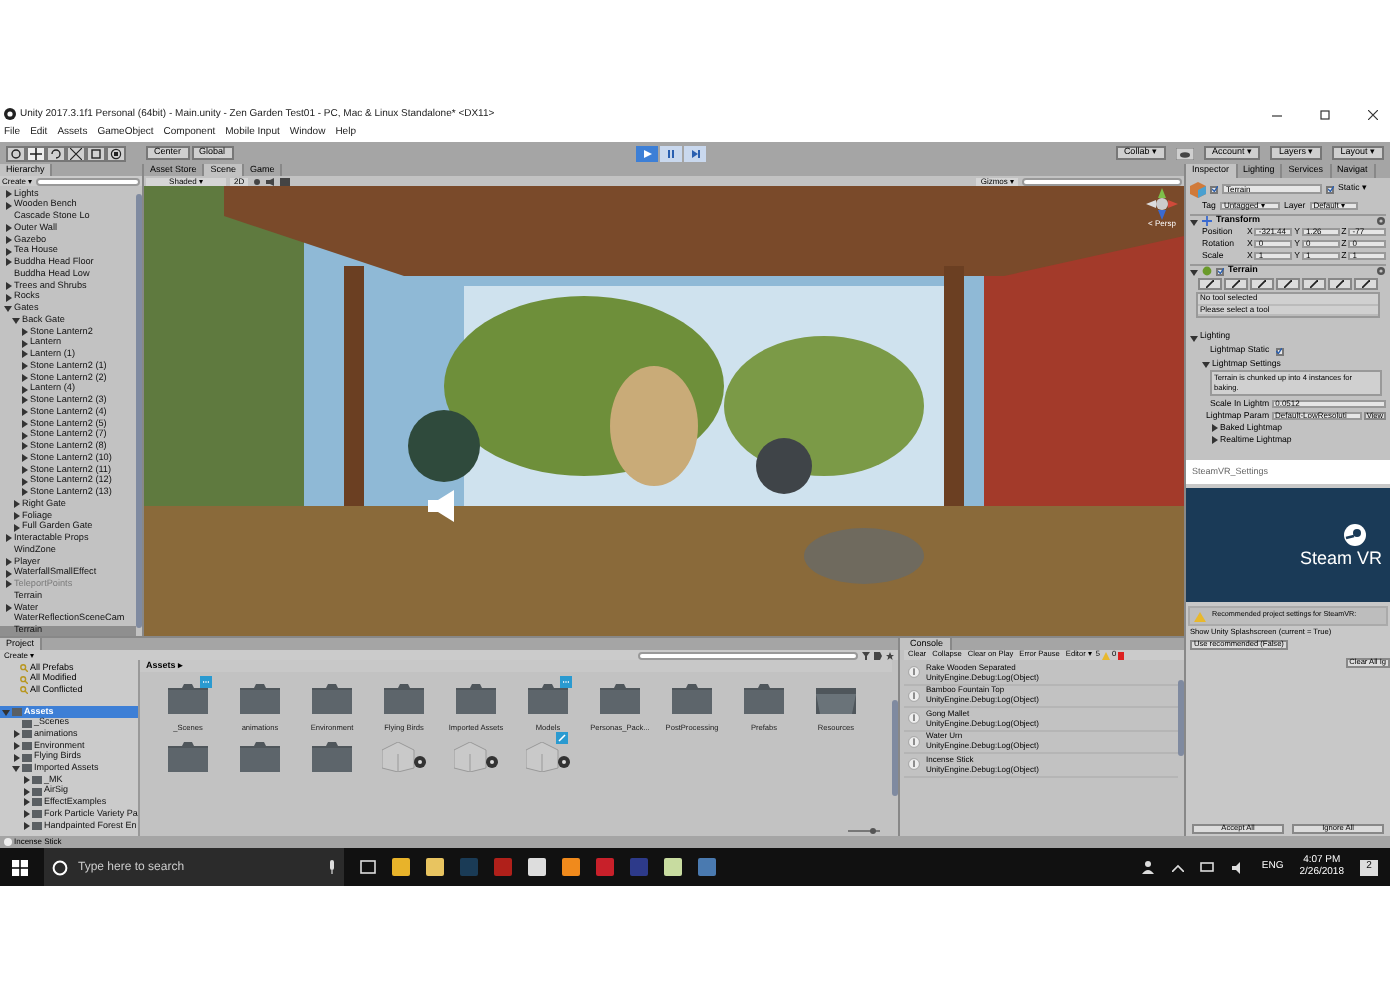  I want to click on transform-icon, so click(1207, 221).